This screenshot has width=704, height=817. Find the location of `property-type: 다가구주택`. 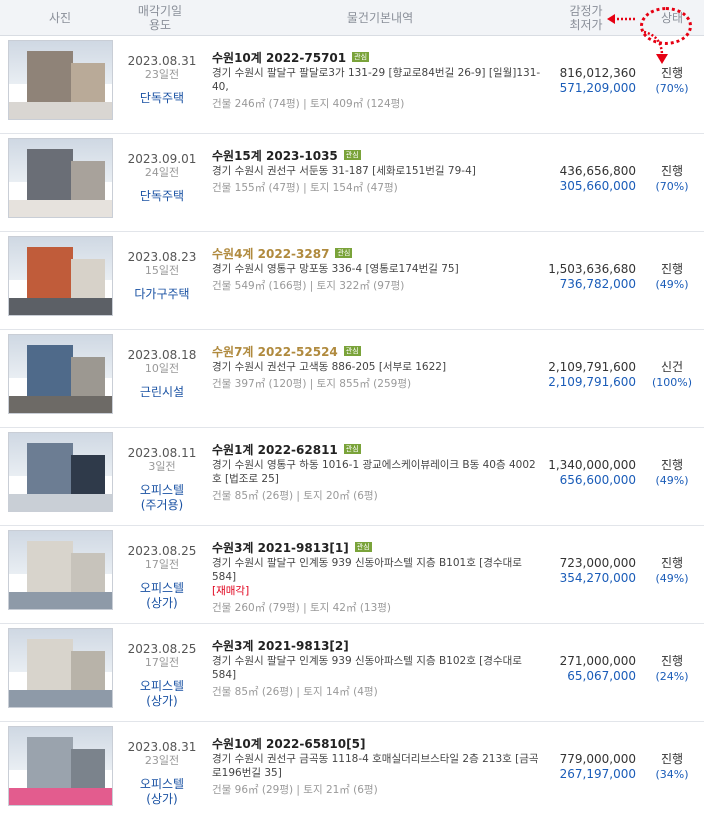

property-type: 다가구주택 is located at coordinates (162, 294).